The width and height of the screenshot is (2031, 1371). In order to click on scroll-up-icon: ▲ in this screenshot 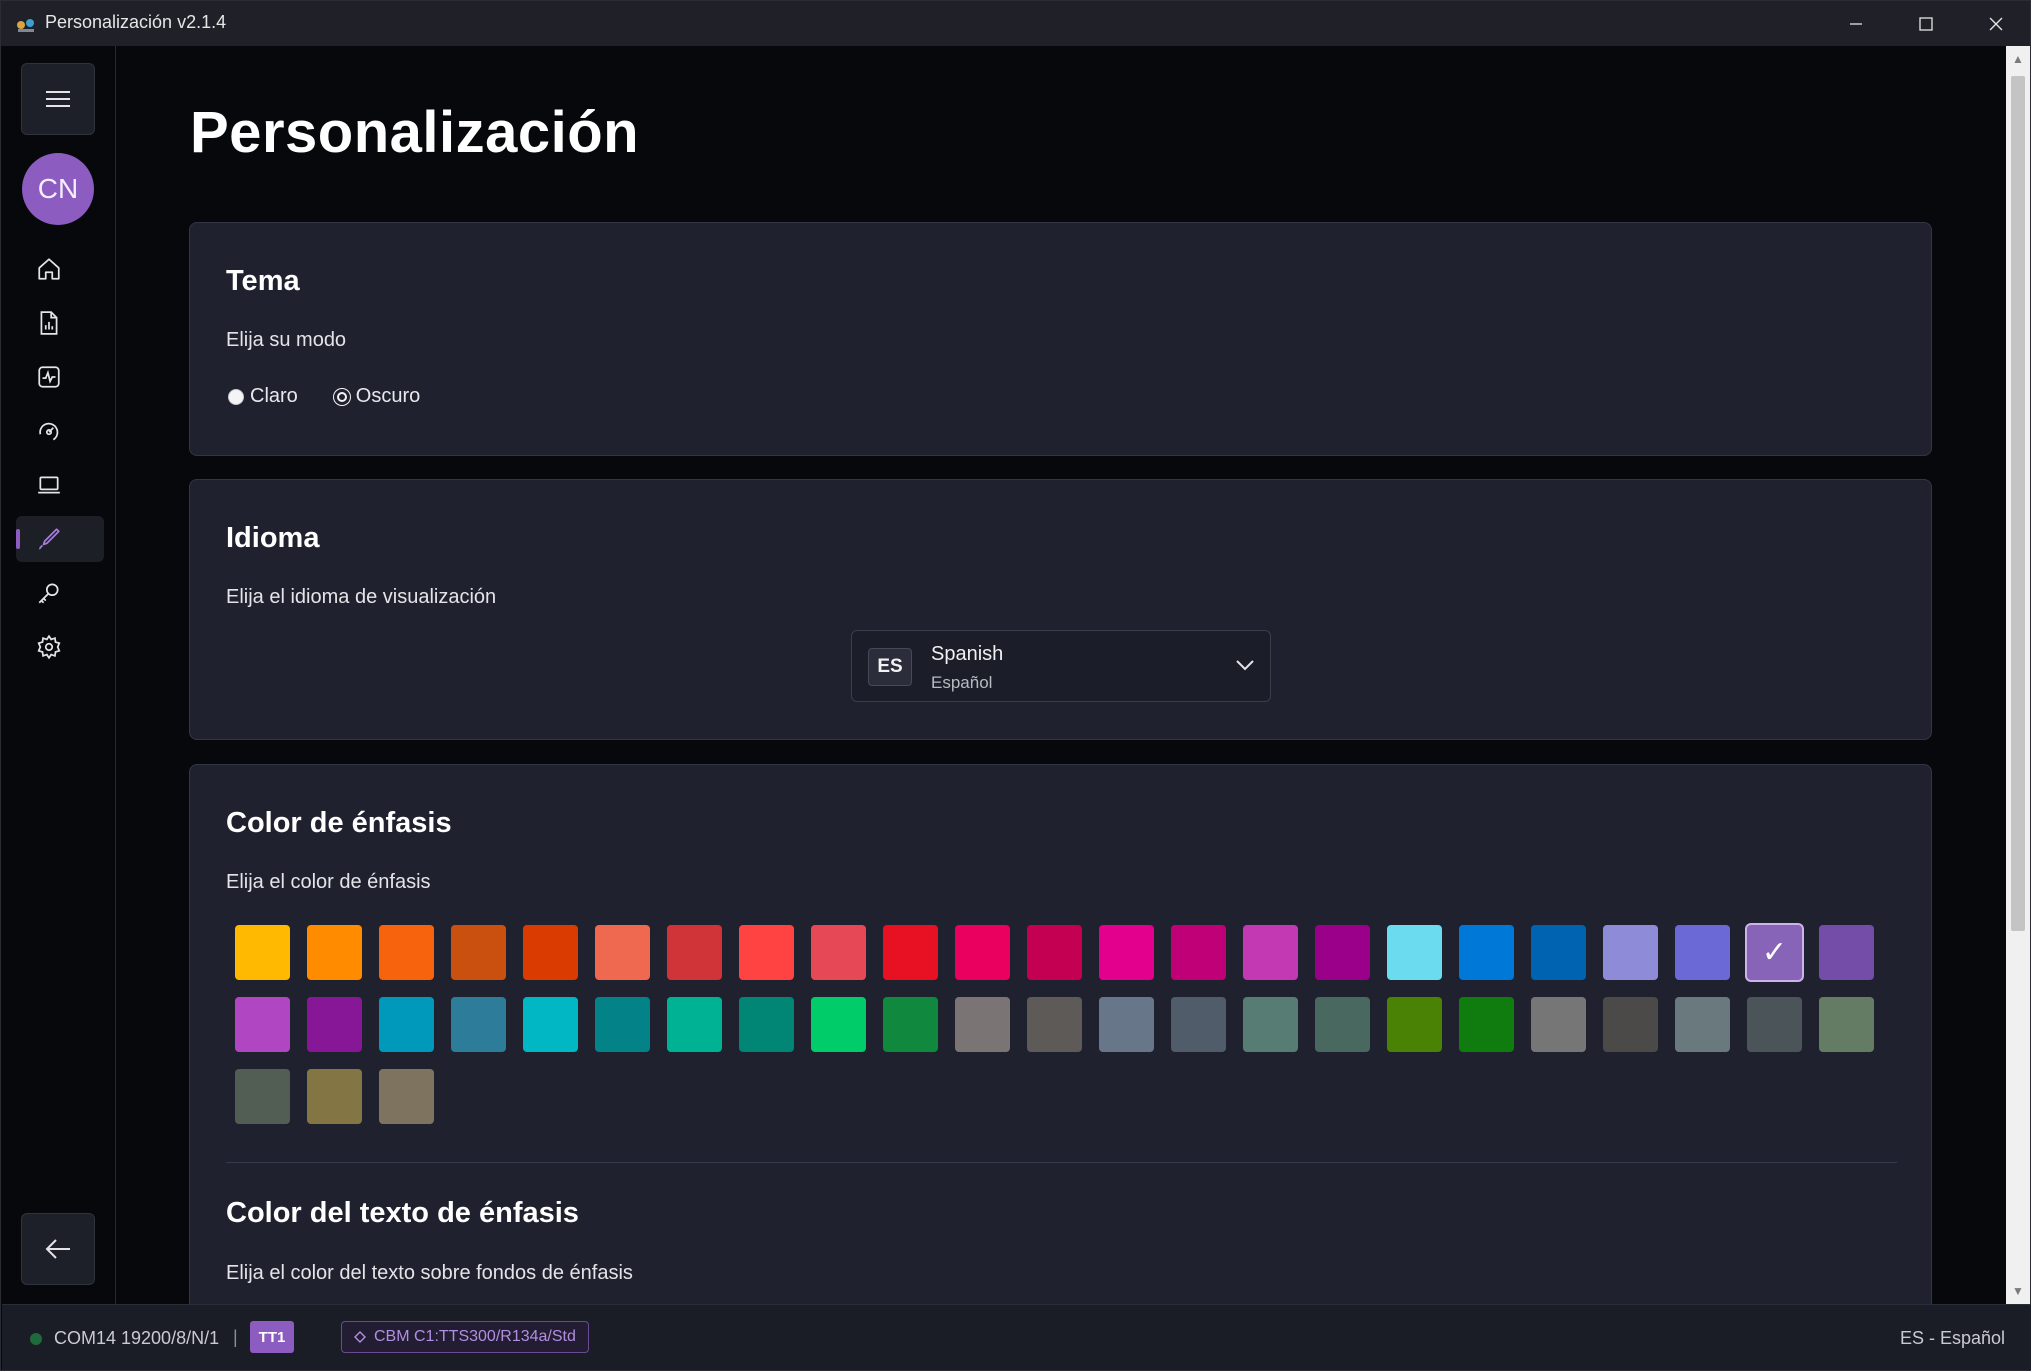, I will do `click(2018, 59)`.